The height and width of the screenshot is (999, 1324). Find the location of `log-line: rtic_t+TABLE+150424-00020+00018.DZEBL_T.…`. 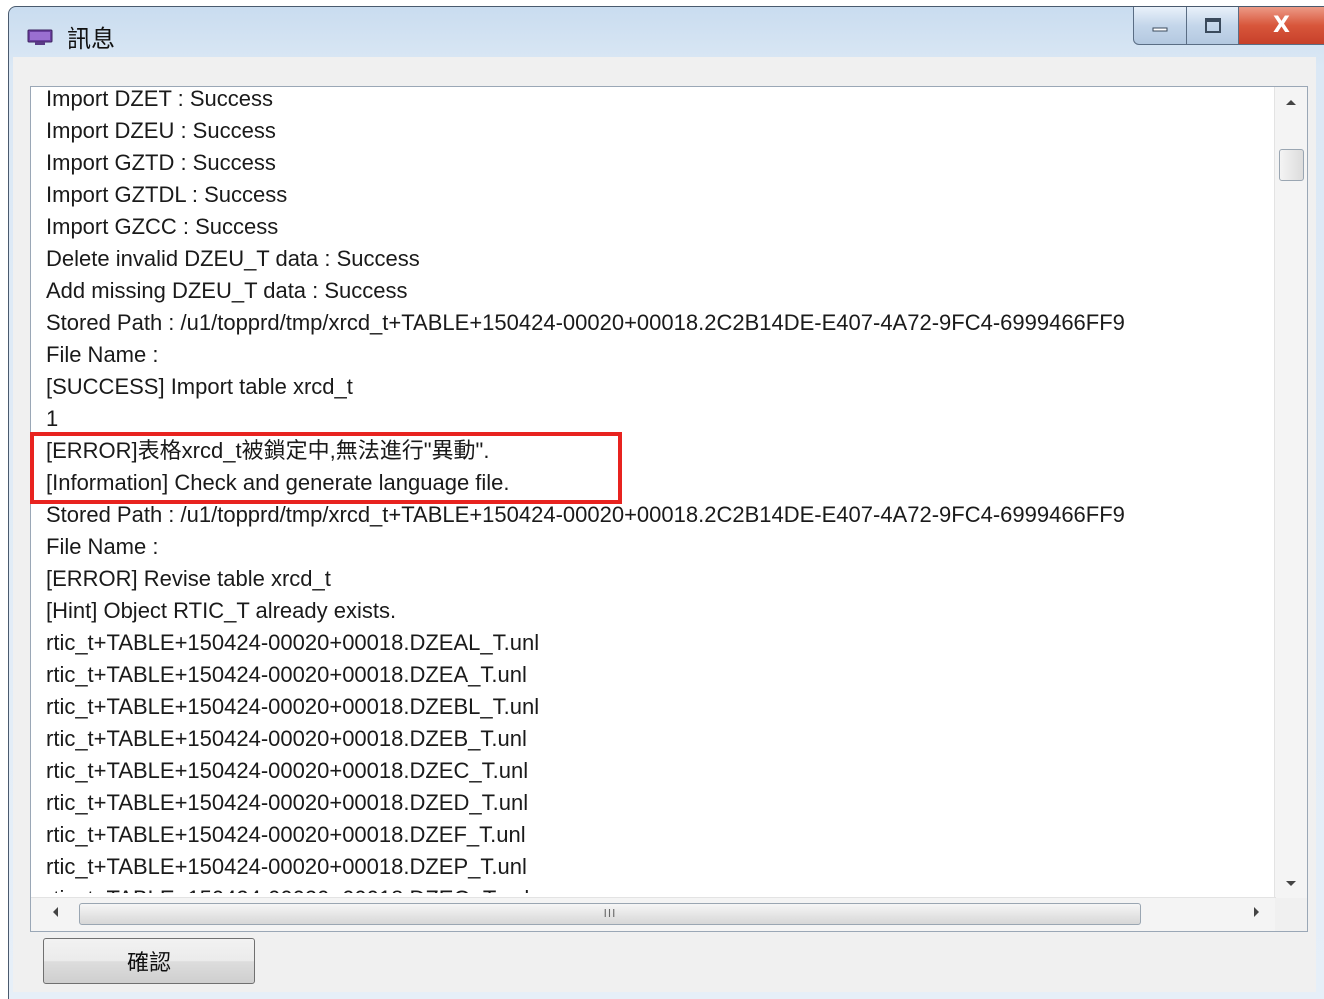

log-line: rtic_t+TABLE+150424-00020+00018.DZEBL_T.… is located at coordinates (293, 706).